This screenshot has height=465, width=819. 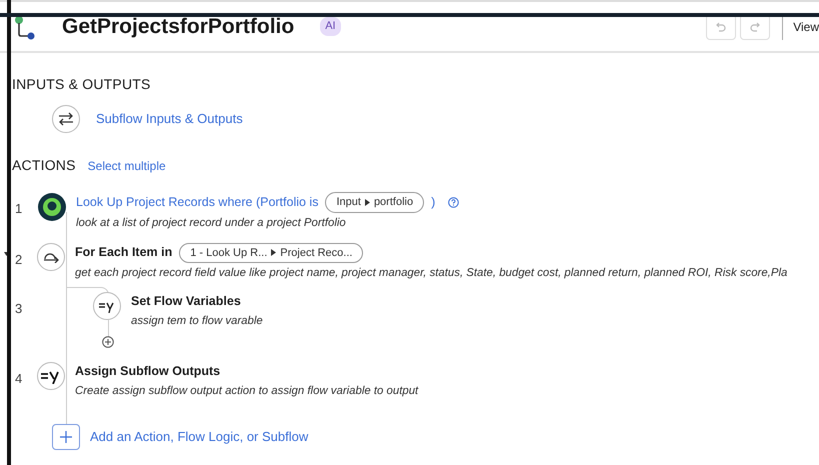 I want to click on step-description: look at a list of project record under a project Portfolio, so click(x=211, y=223).